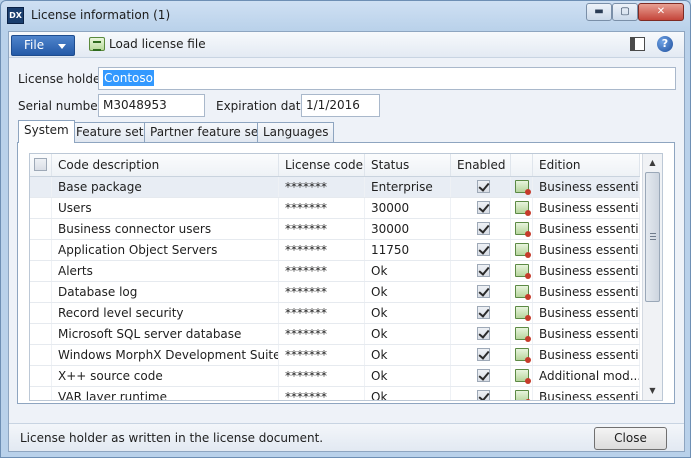 This screenshot has width=691, height=458. I want to click on close-window-button: ✕, so click(661, 12).